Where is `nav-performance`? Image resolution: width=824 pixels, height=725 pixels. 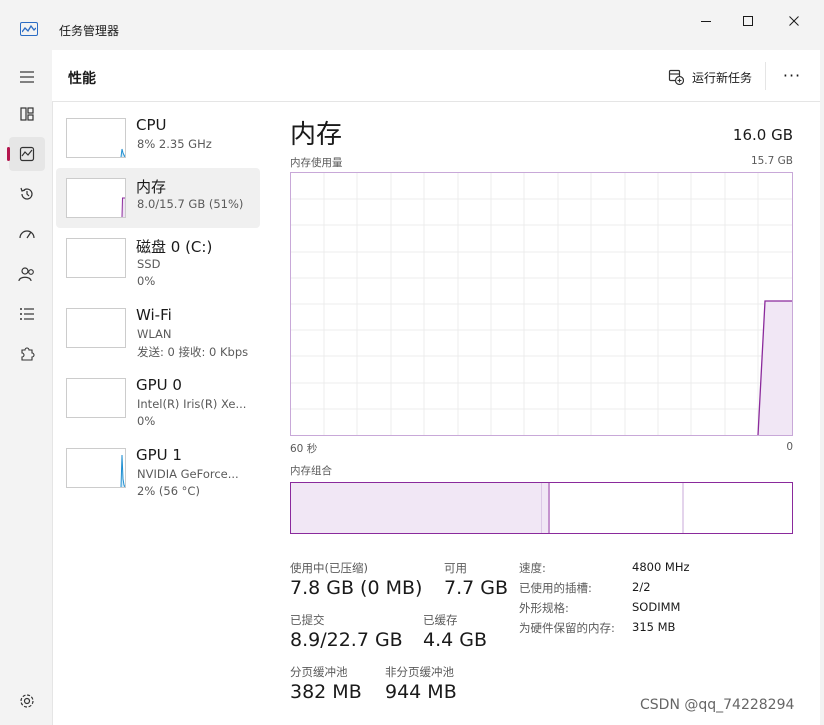 nav-performance is located at coordinates (26, 154).